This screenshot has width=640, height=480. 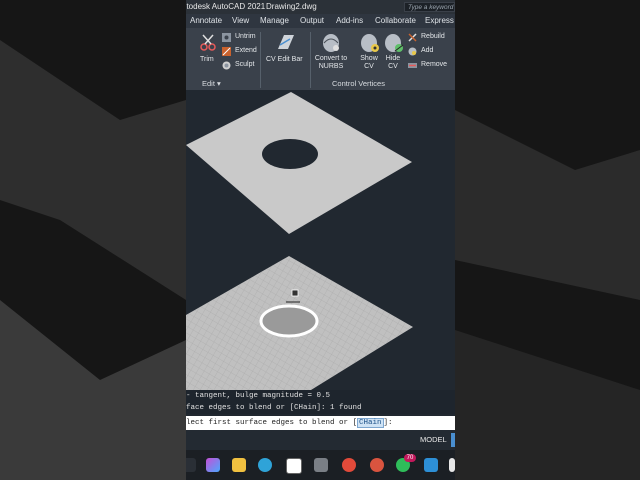 I want to click on hide-cv-icon, so click(x=394, y=43).